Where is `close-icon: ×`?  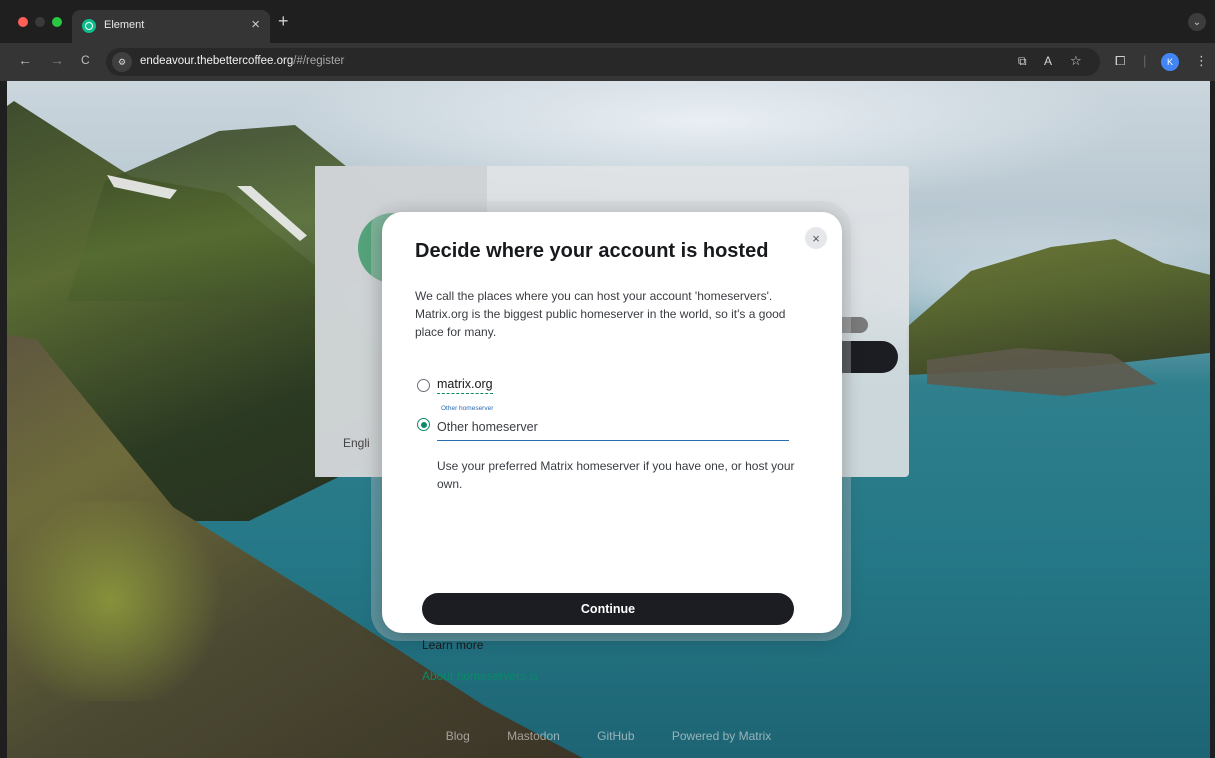 close-icon: × is located at coordinates (816, 238).